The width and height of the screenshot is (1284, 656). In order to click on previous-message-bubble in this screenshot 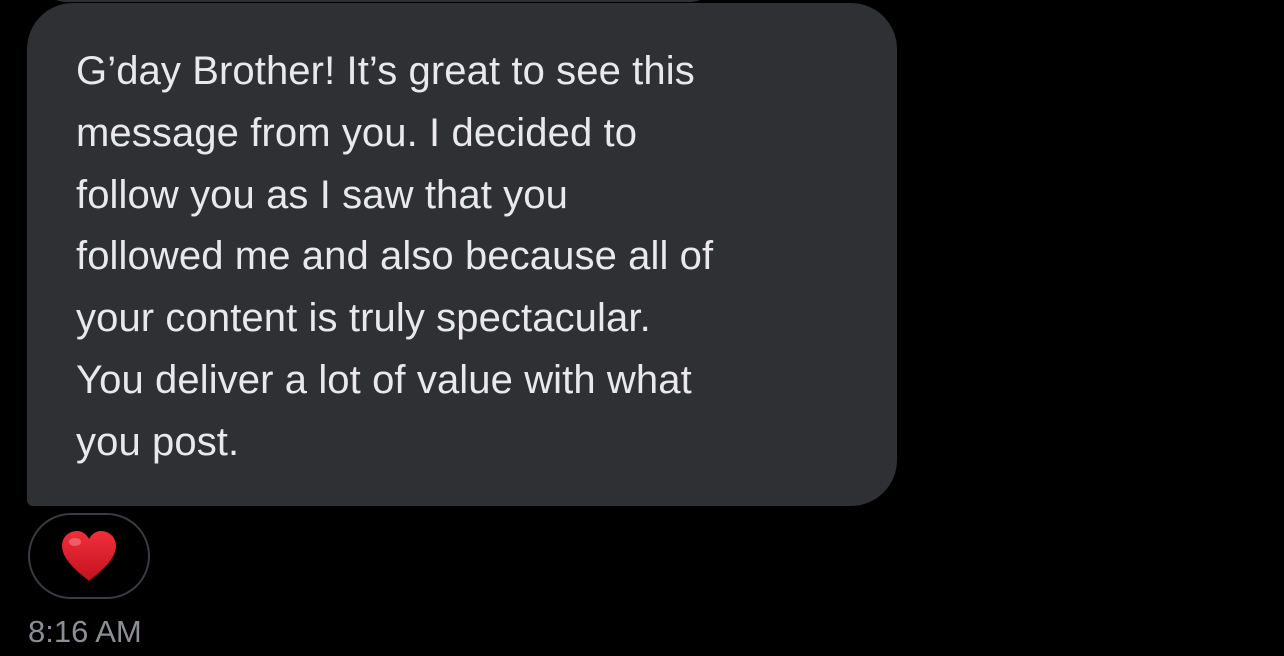, I will do `click(378, 1)`.